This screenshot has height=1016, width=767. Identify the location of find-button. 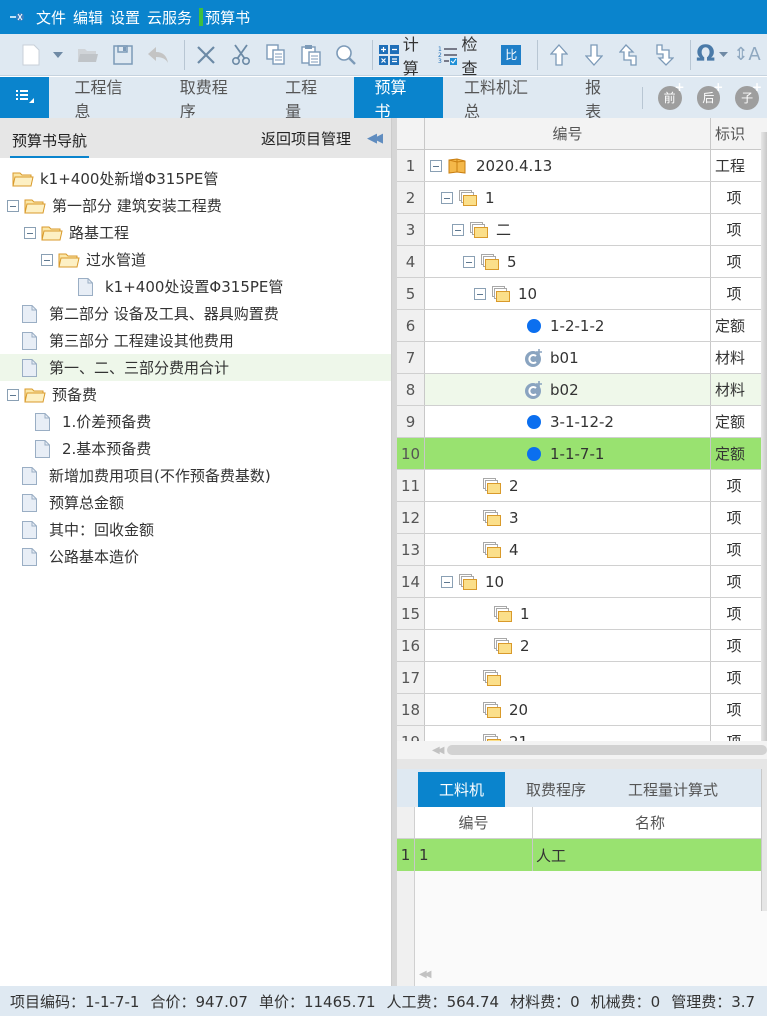
(346, 55).